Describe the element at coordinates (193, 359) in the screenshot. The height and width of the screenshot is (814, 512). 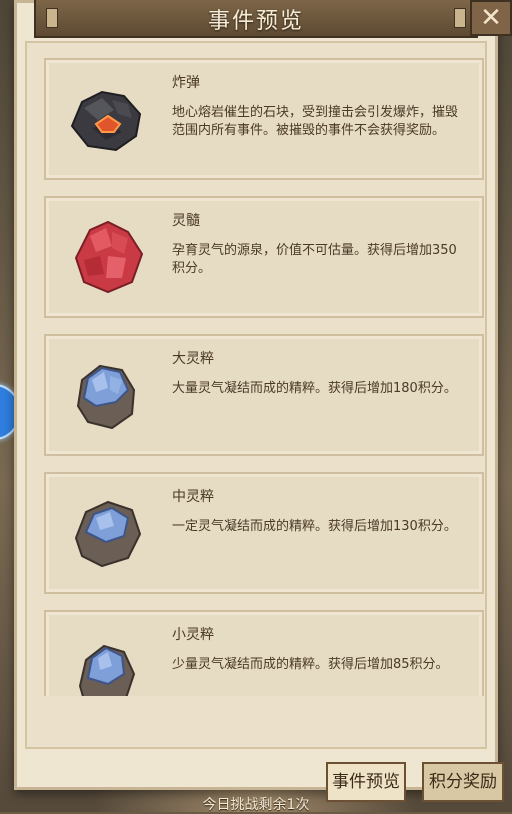
I see `event-name: 大灵粹` at that location.